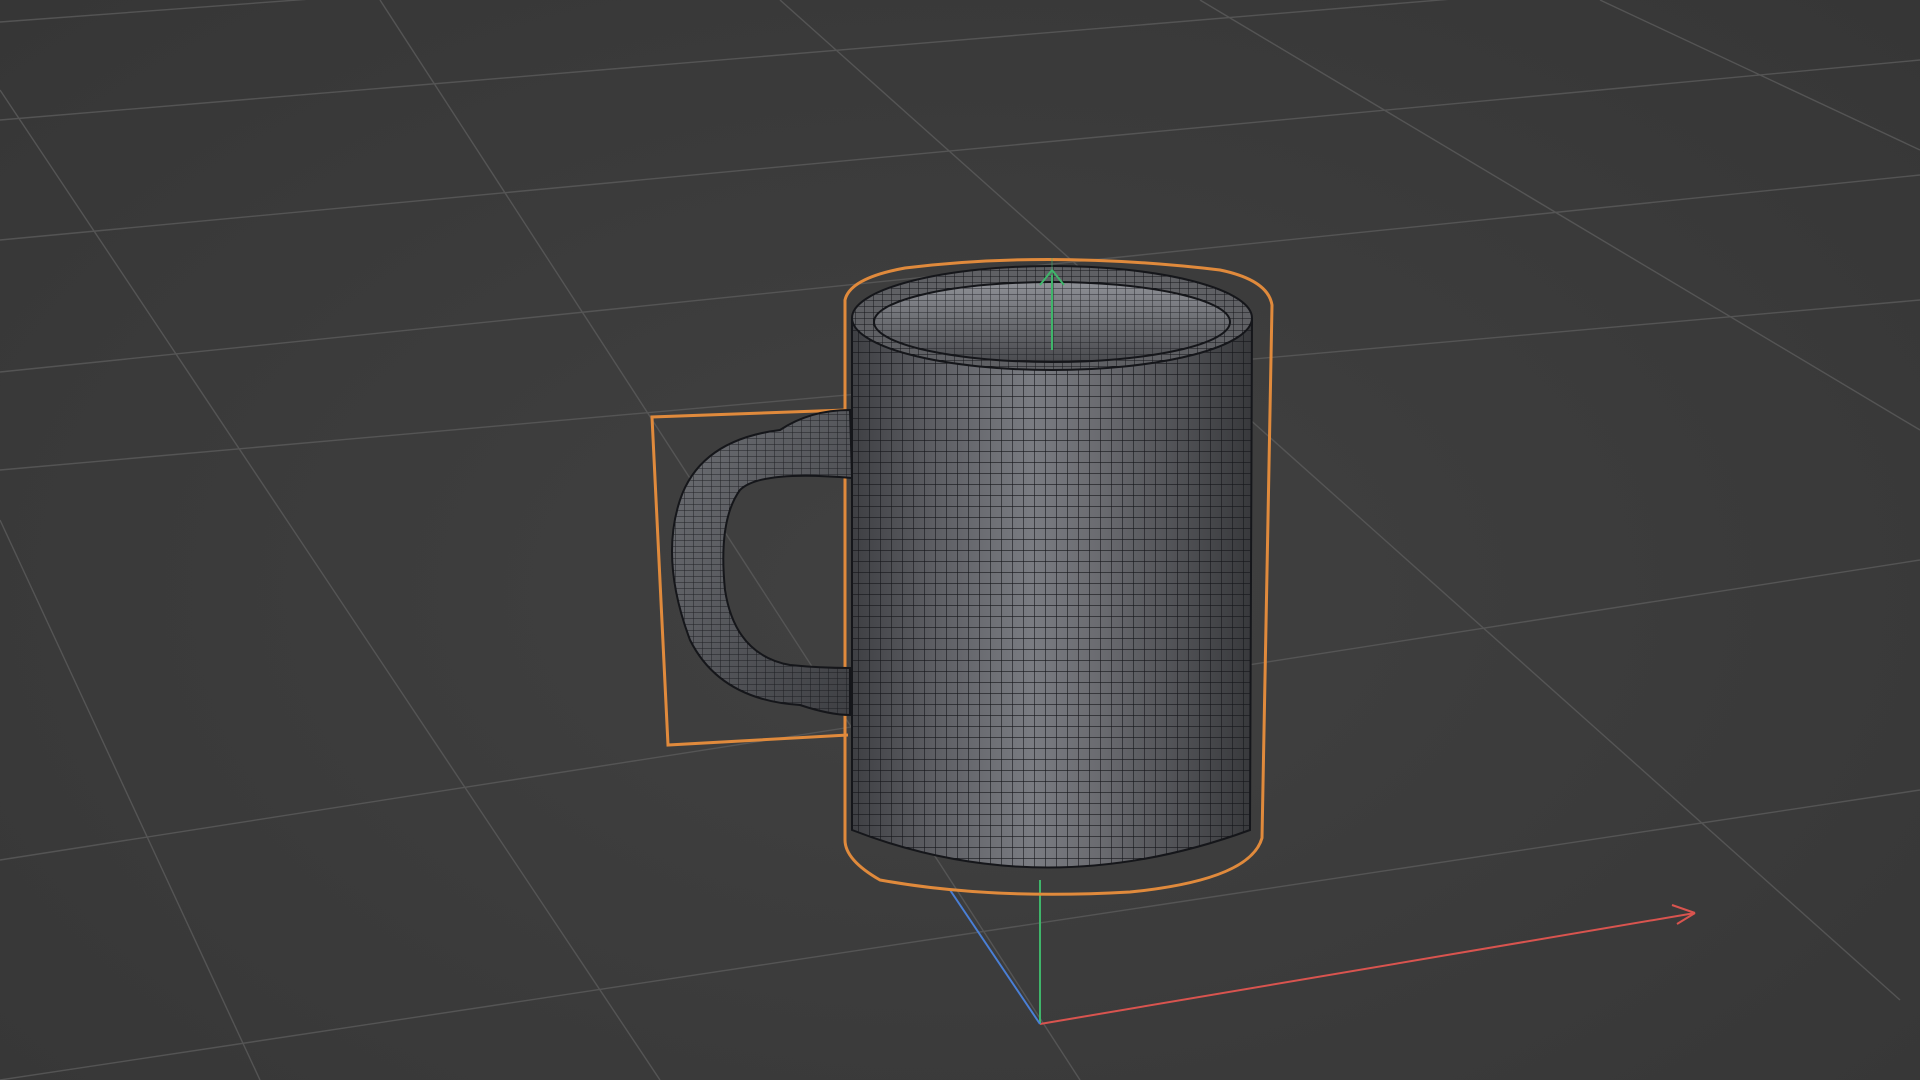 The image size is (1920, 1080). I want to click on mug-handle, so click(762, 562).